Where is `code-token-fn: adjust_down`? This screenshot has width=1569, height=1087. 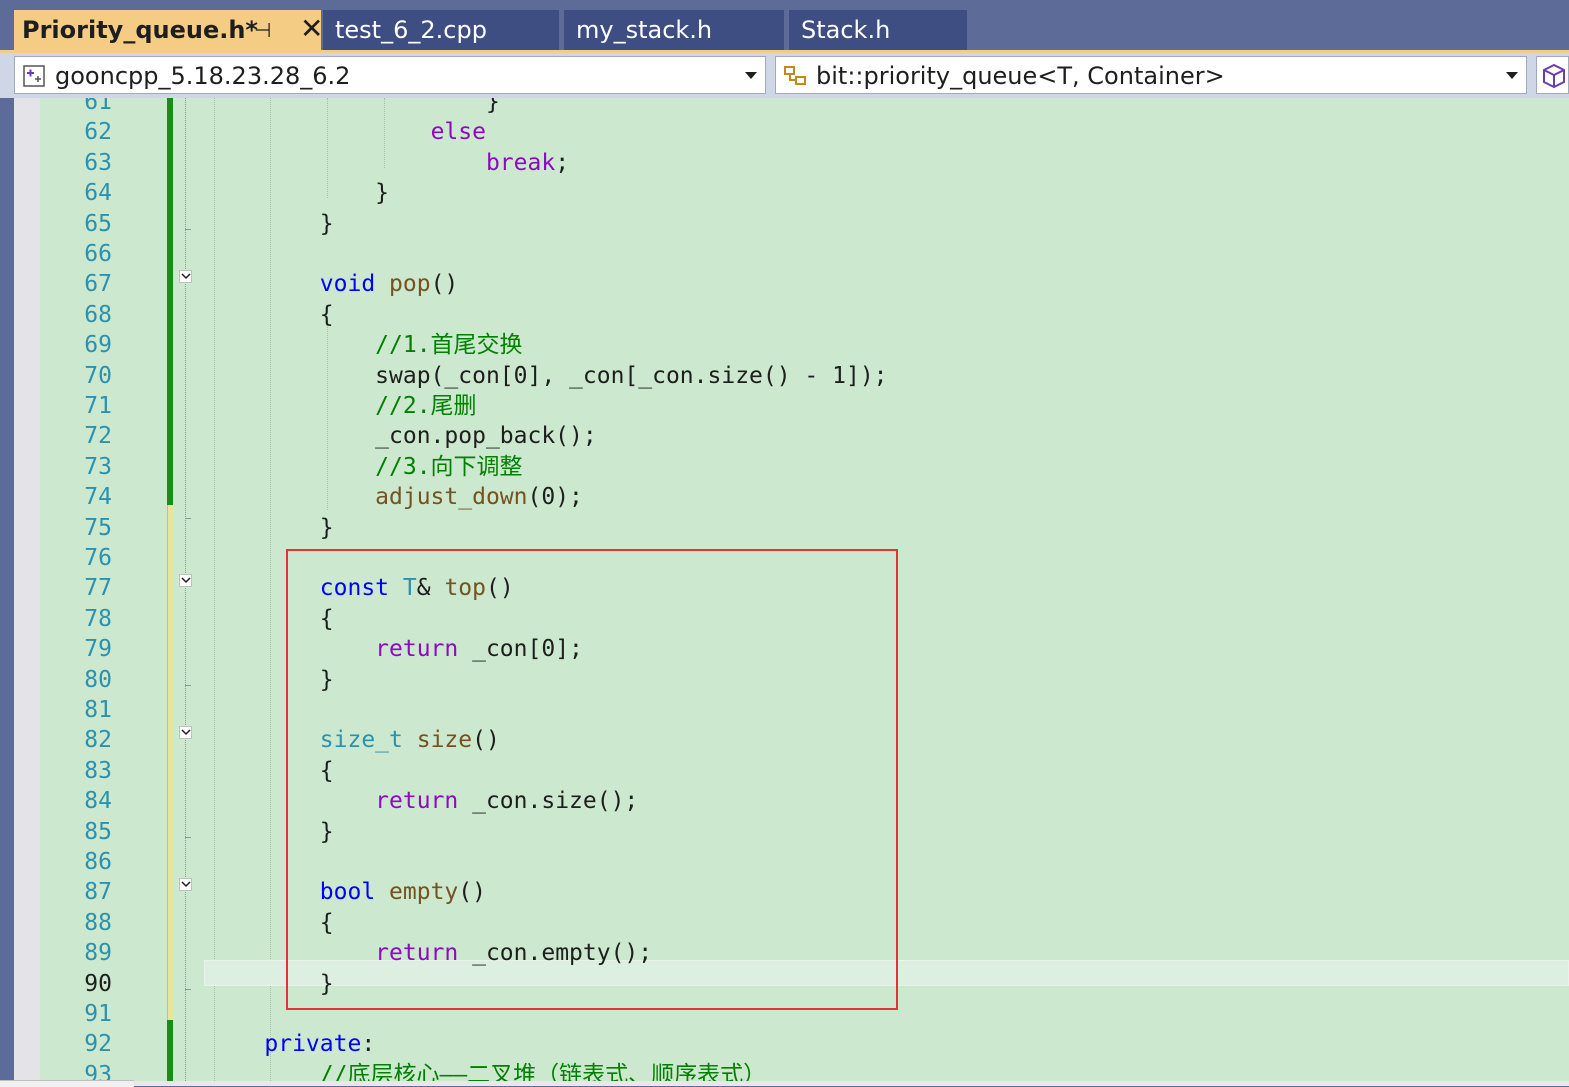
code-token-fn: adjust_down is located at coordinates (451, 497).